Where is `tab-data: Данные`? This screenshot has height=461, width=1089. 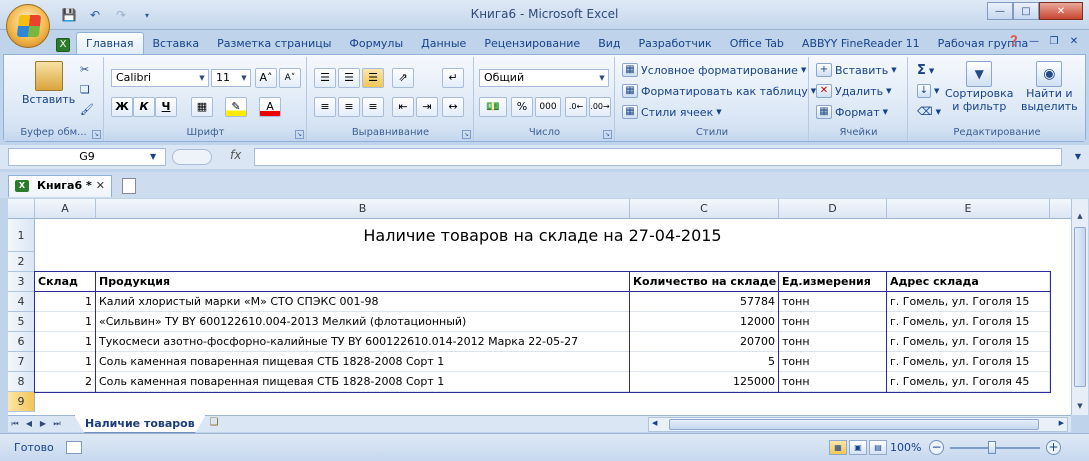
tab-data: Данные is located at coordinates (443, 44).